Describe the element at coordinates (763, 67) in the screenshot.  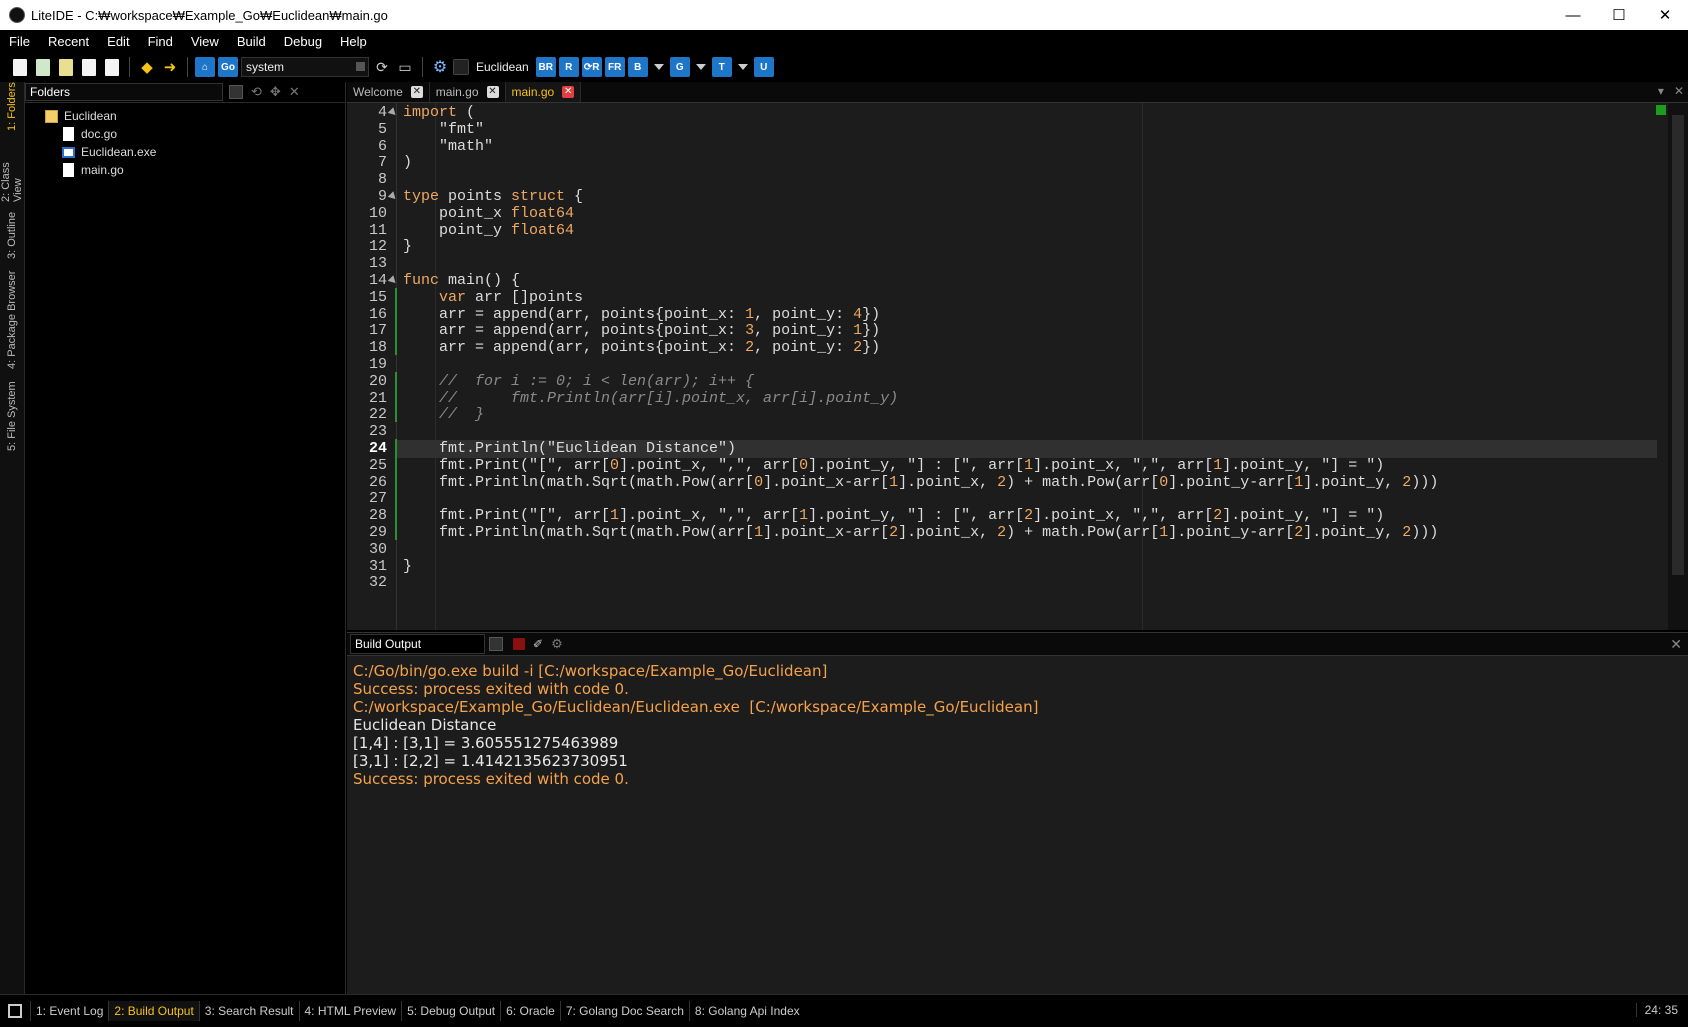
I see `update-button: U` at that location.